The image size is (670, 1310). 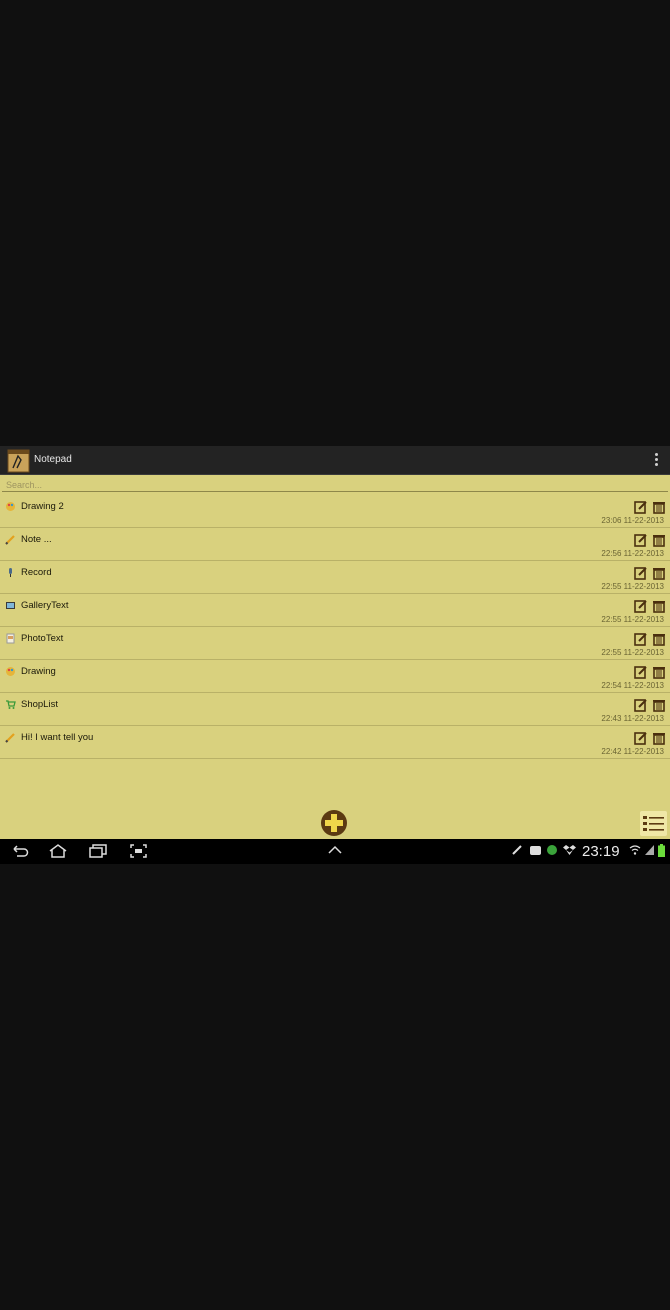 I want to click on home-icon, so click(x=58, y=851).